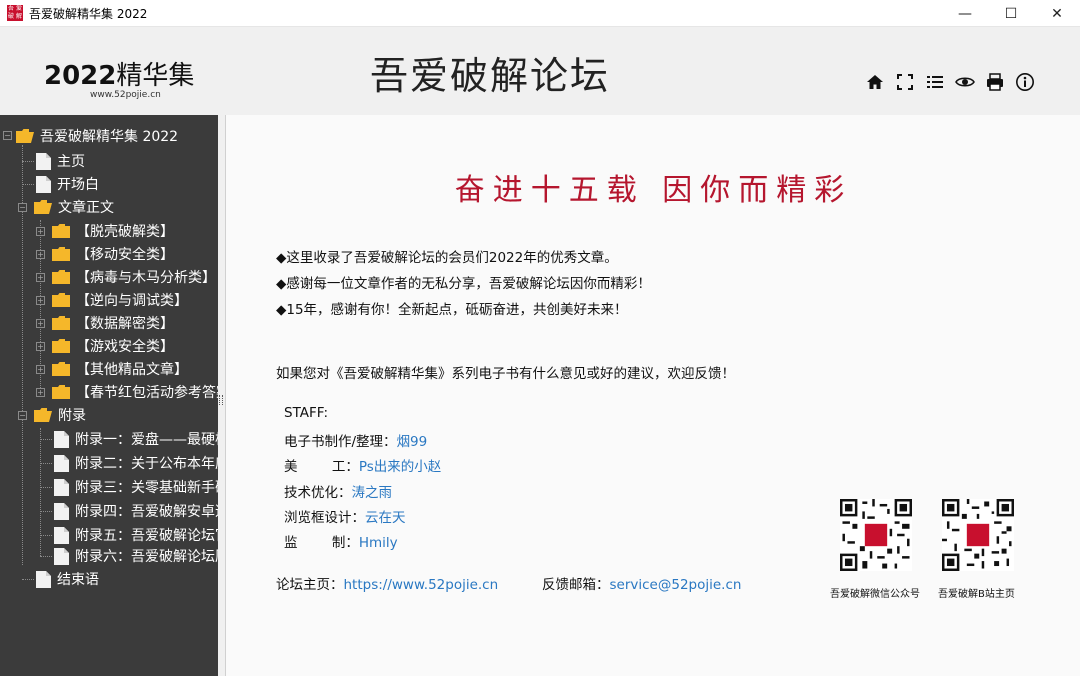 This screenshot has width=1080, height=676. I want to click on qr-code-bilibili, so click(978, 535).